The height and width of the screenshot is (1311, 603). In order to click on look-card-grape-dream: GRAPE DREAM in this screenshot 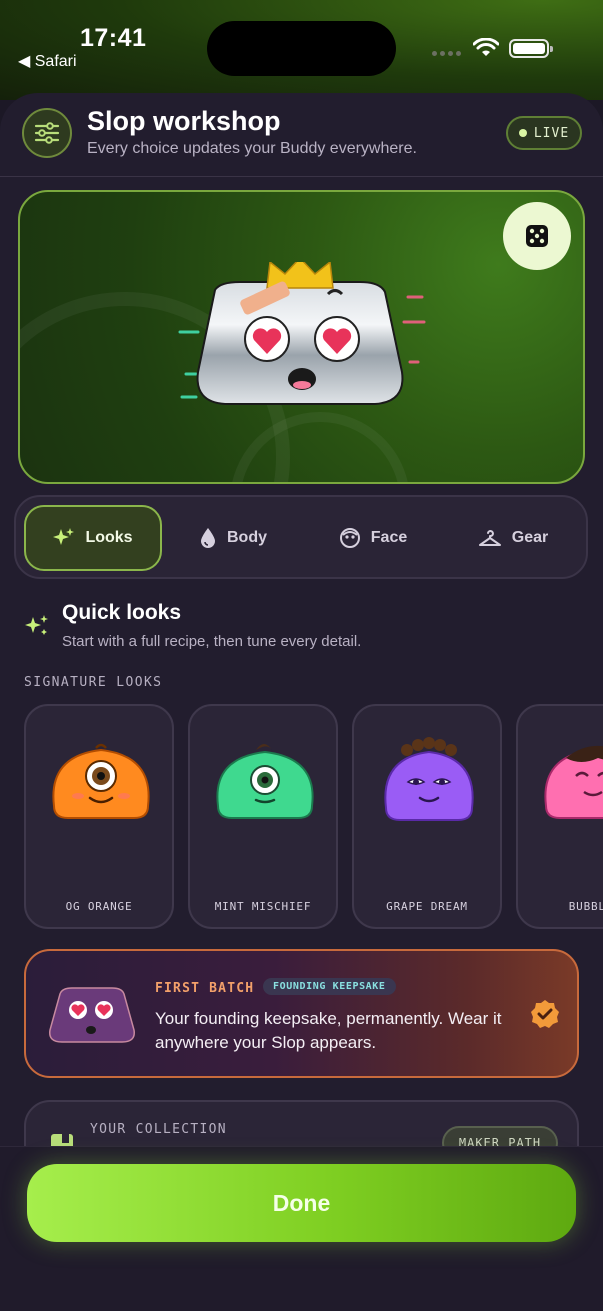, I will do `click(427, 816)`.